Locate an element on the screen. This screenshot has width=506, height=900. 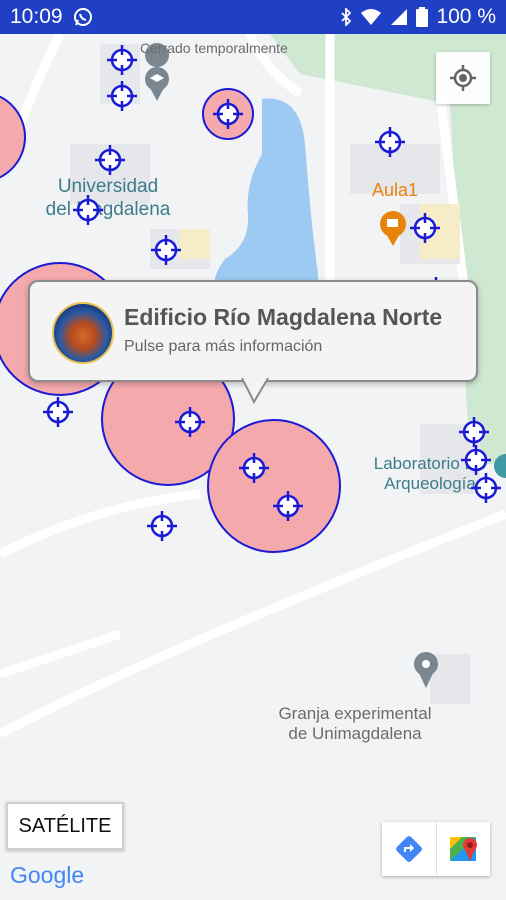
whatsapp-icon is located at coordinates (83, 17).